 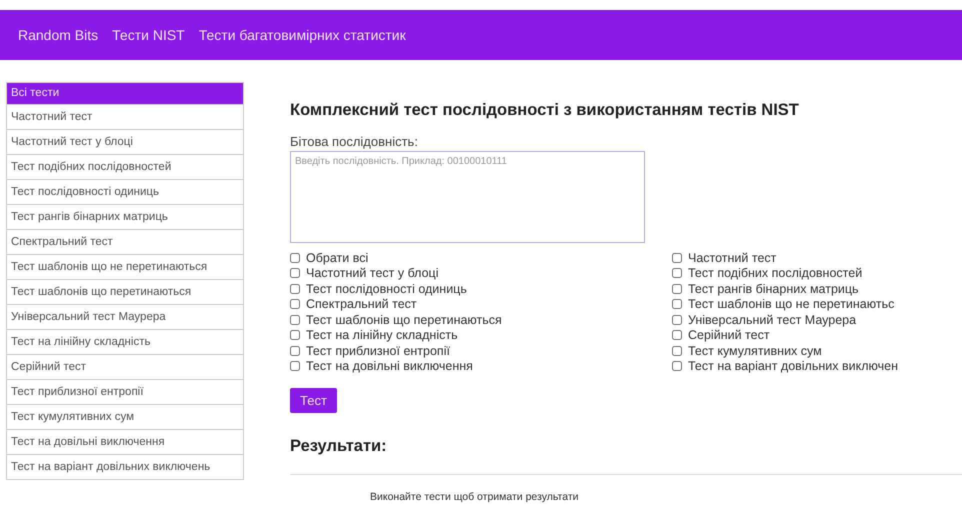 I want to click on checkbox-label: Тест послідовності одиниць, so click(x=386, y=289).